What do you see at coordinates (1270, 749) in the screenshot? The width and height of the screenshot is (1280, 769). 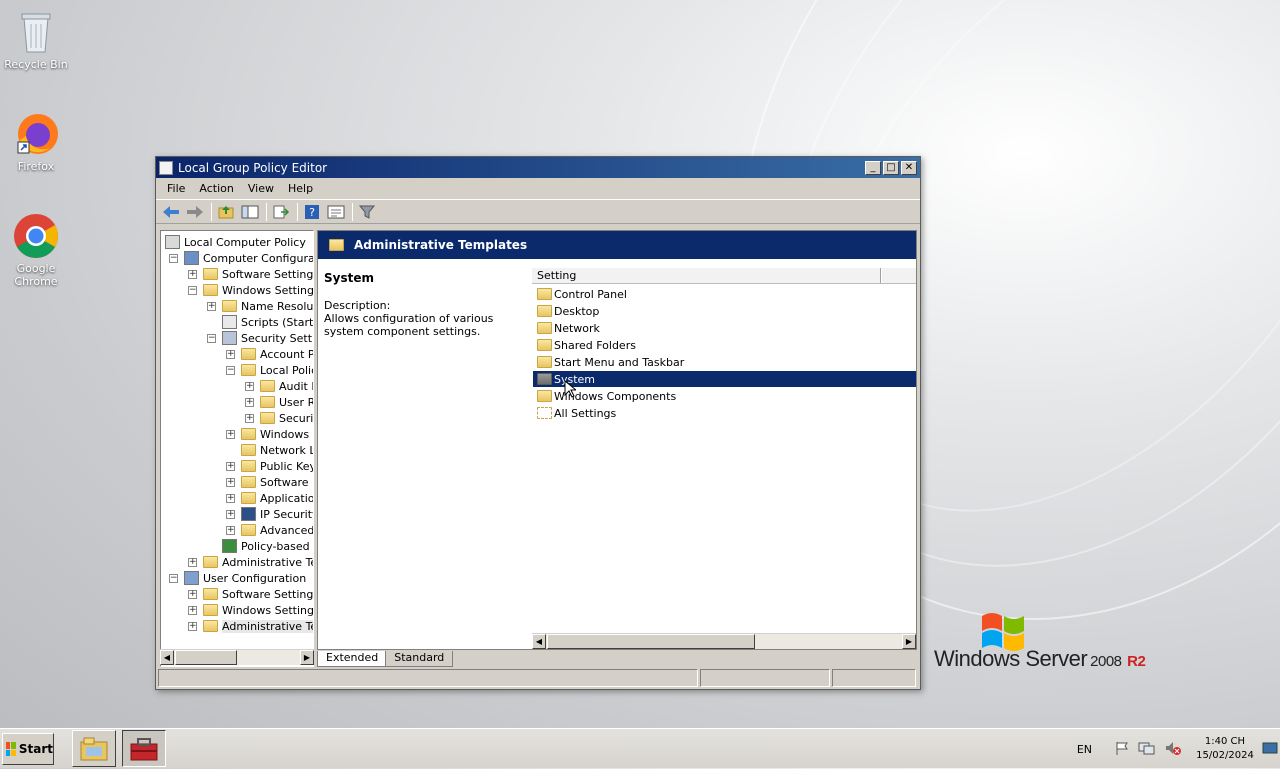 I see `show-desktop-icon` at bounding box center [1270, 749].